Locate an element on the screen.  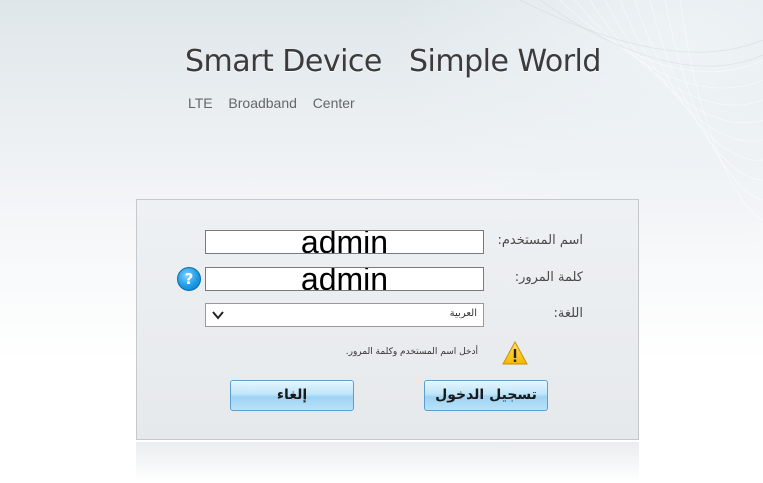
login-hint-text: أدخل اسم المستخدم وكلمة المرور. is located at coordinates (411, 352).